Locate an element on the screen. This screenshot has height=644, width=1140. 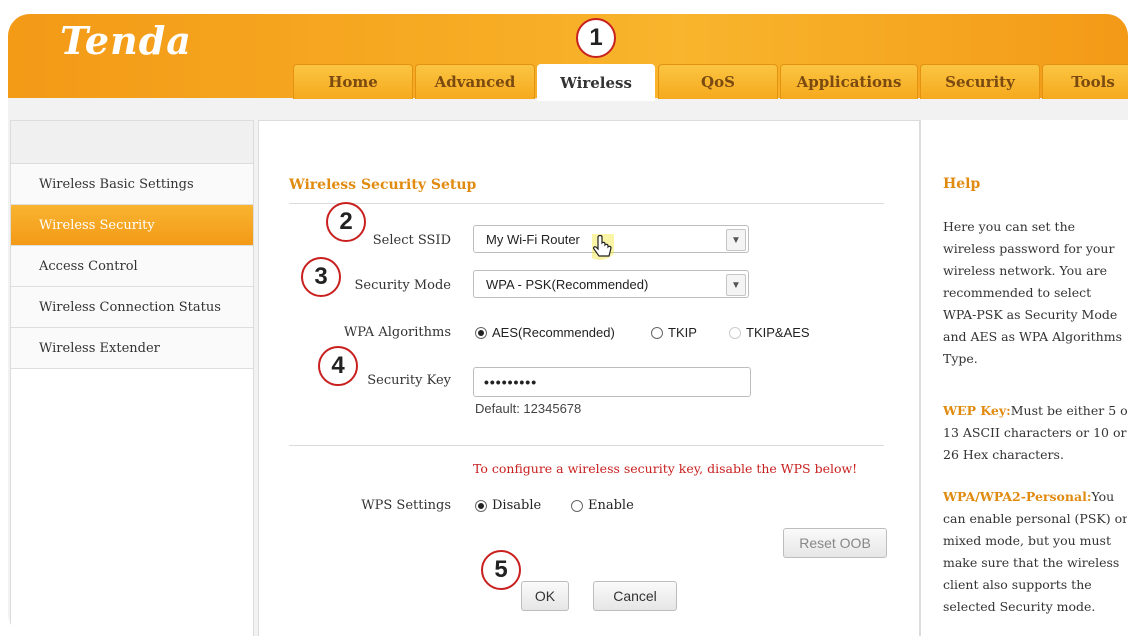
wps-radio-disable: Disable is located at coordinates (508, 505).